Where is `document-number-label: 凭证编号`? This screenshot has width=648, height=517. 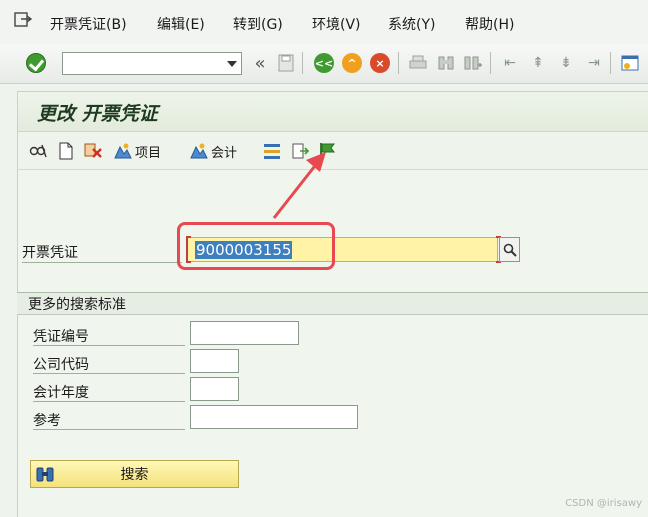 document-number-label: 凭证编号 is located at coordinates (61, 337).